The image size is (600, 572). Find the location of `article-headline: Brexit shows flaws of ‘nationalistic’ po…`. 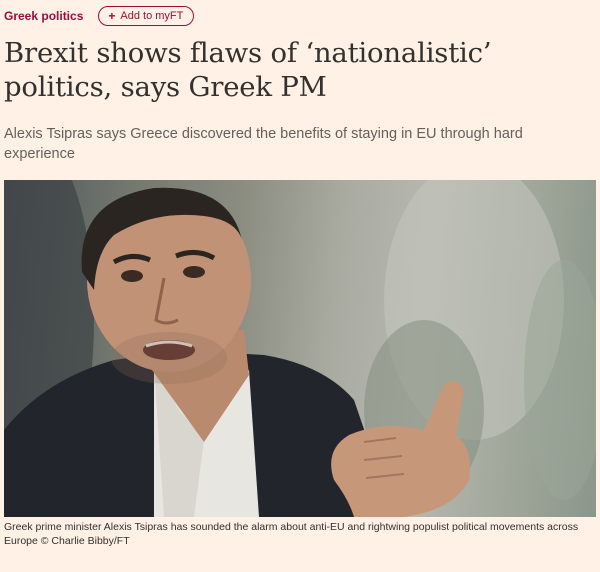

article-headline: Brexit shows flaws of ‘nationalistic’ po… is located at coordinates (248, 70).